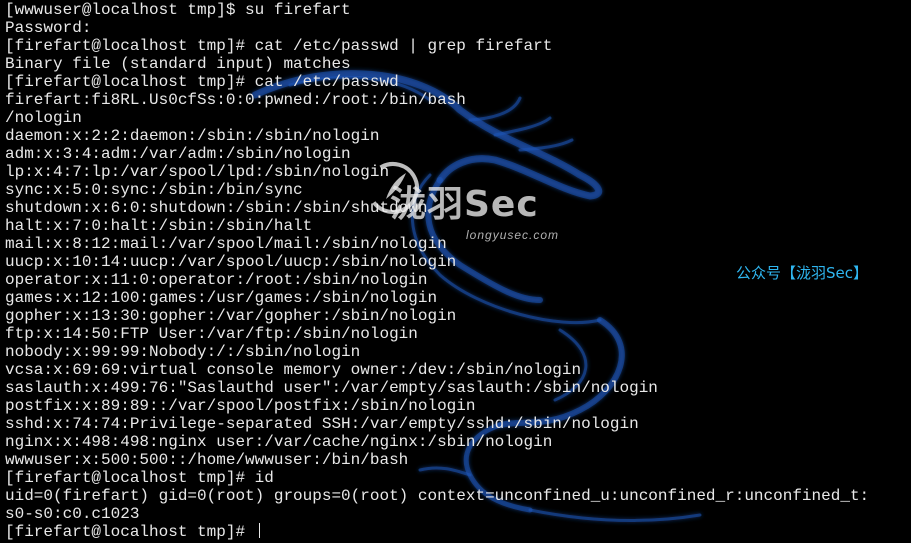  What do you see at coordinates (139, 478) in the screenshot?
I see `terminal-line: [firefart@localhost tmp]# id` at bounding box center [139, 478].